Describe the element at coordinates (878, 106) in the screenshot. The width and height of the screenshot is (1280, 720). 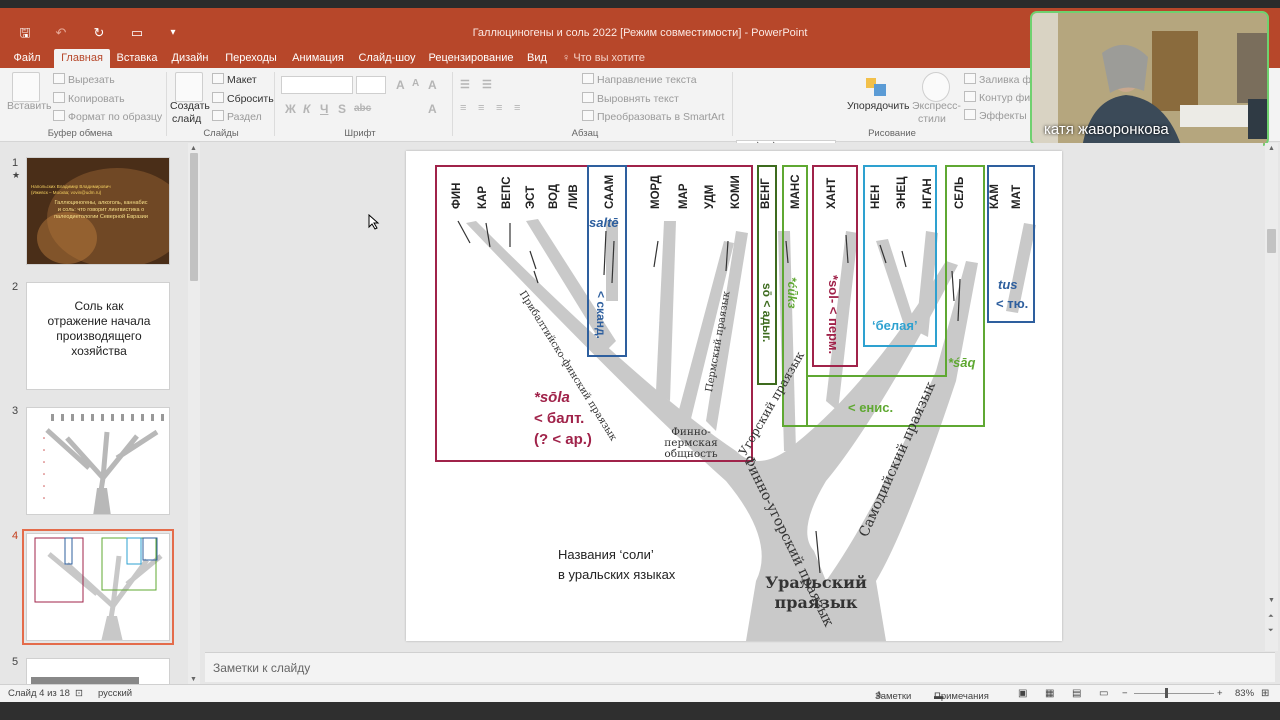
I see `arrange-button: Упорядочить` at that location.